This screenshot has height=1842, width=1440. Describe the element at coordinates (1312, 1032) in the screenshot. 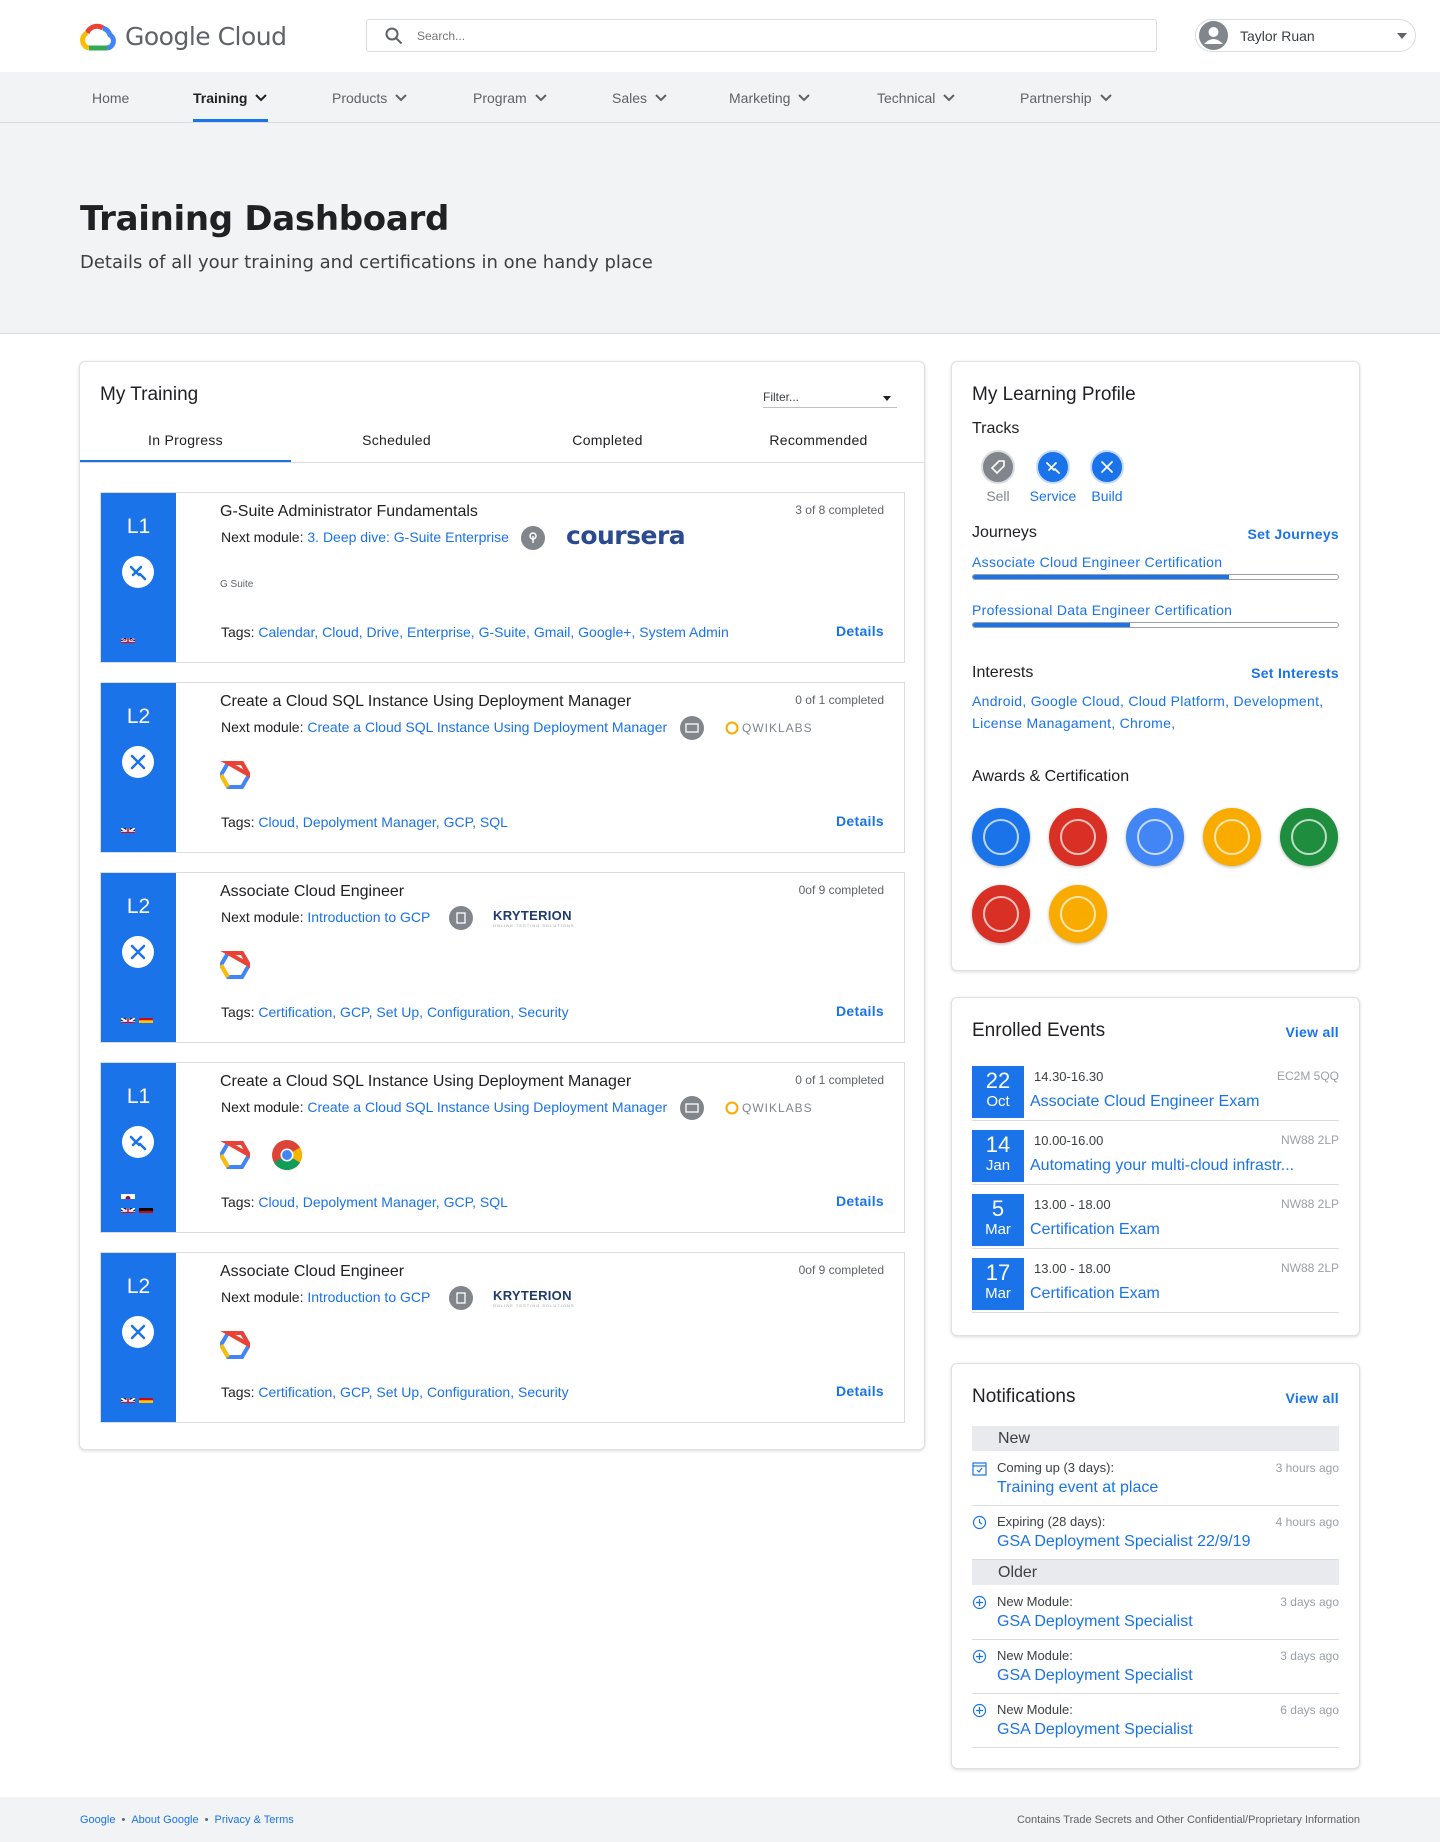

I see `events-view-all: View all` at that location.